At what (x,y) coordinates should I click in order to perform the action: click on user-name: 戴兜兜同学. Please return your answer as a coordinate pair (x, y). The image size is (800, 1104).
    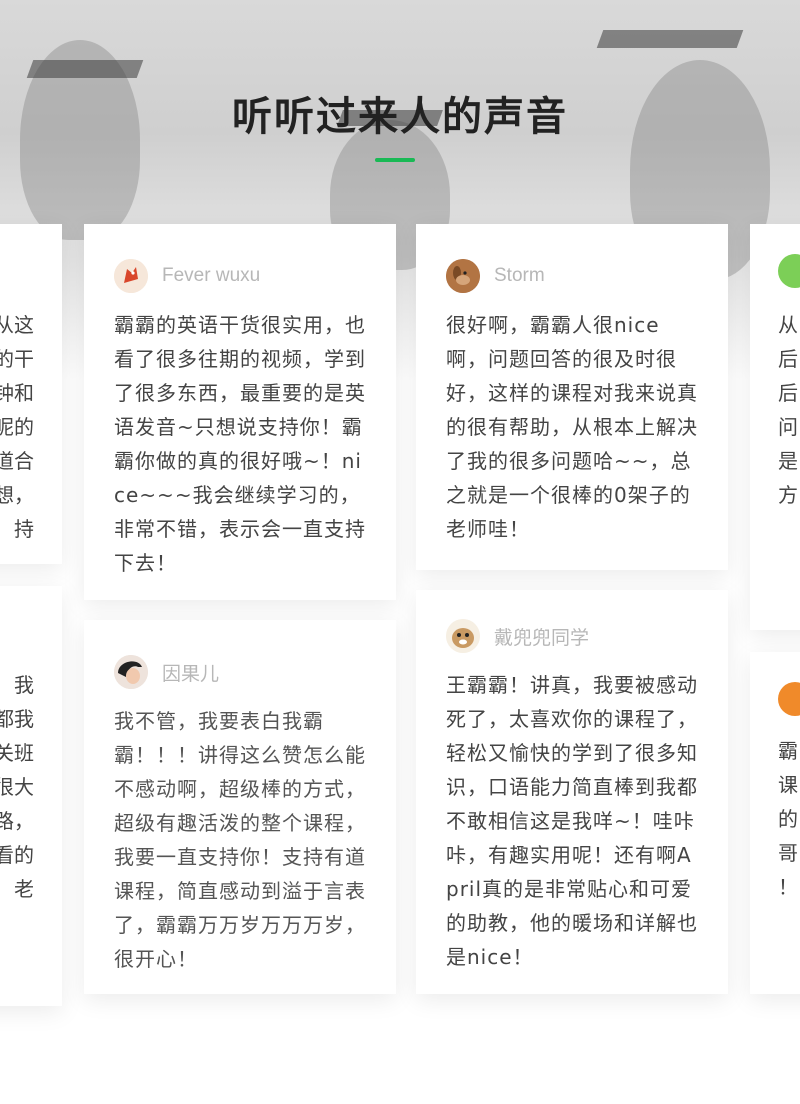
    Looking at the image, I should click on (542, 638).